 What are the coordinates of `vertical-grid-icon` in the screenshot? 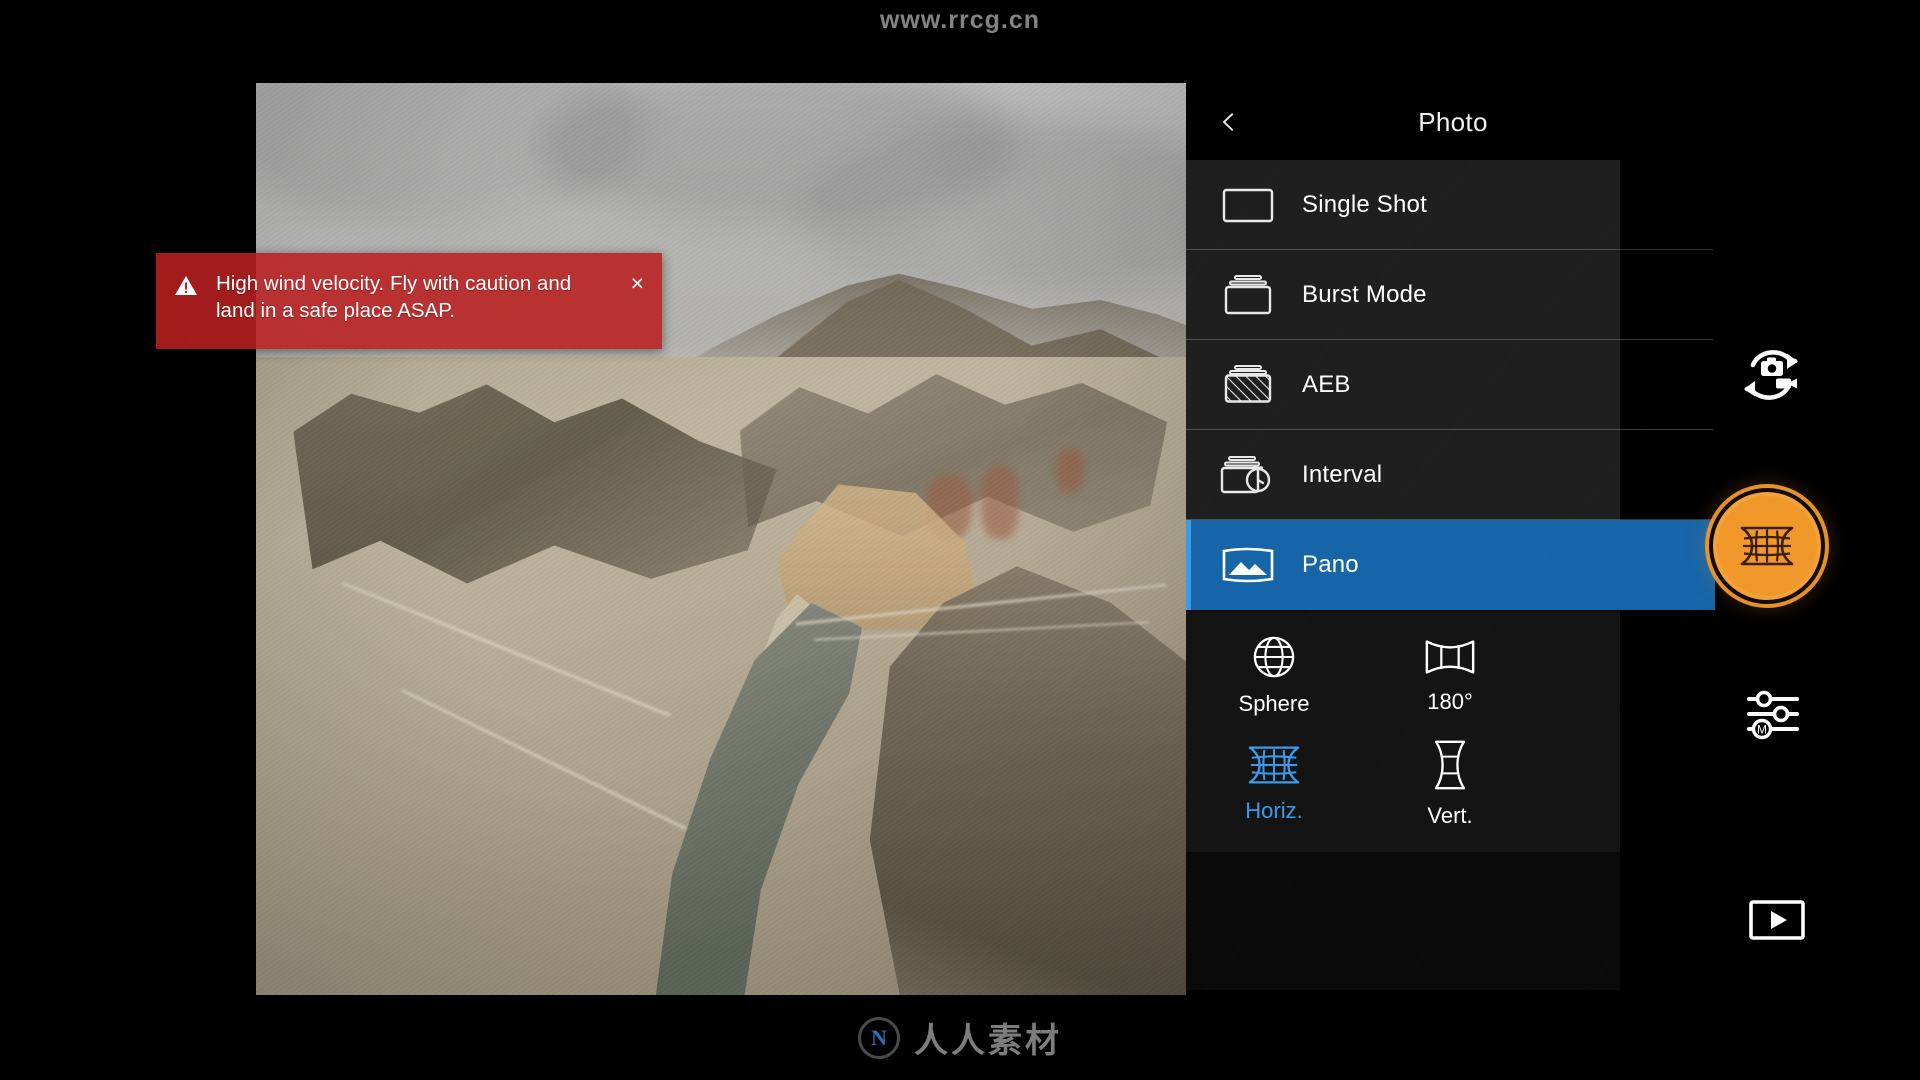 It's located at (1450, 765).